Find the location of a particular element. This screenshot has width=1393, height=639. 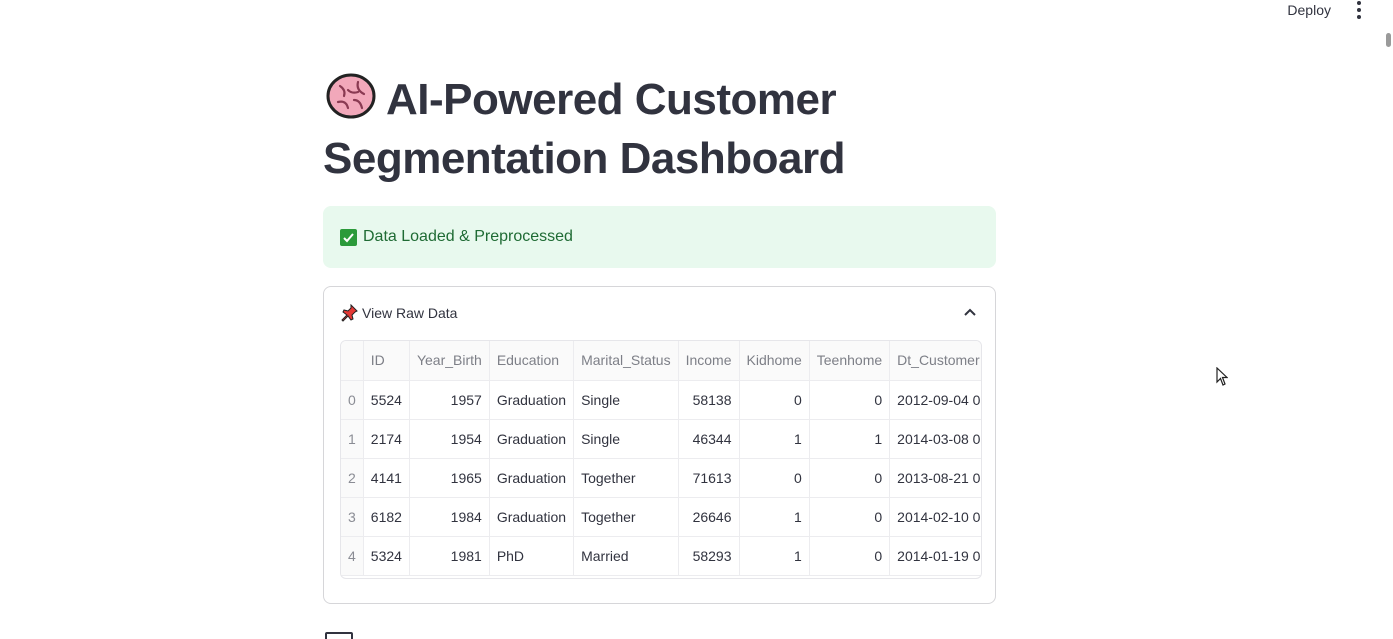

table-cell: 71613 is located at coordinates (709, 478).